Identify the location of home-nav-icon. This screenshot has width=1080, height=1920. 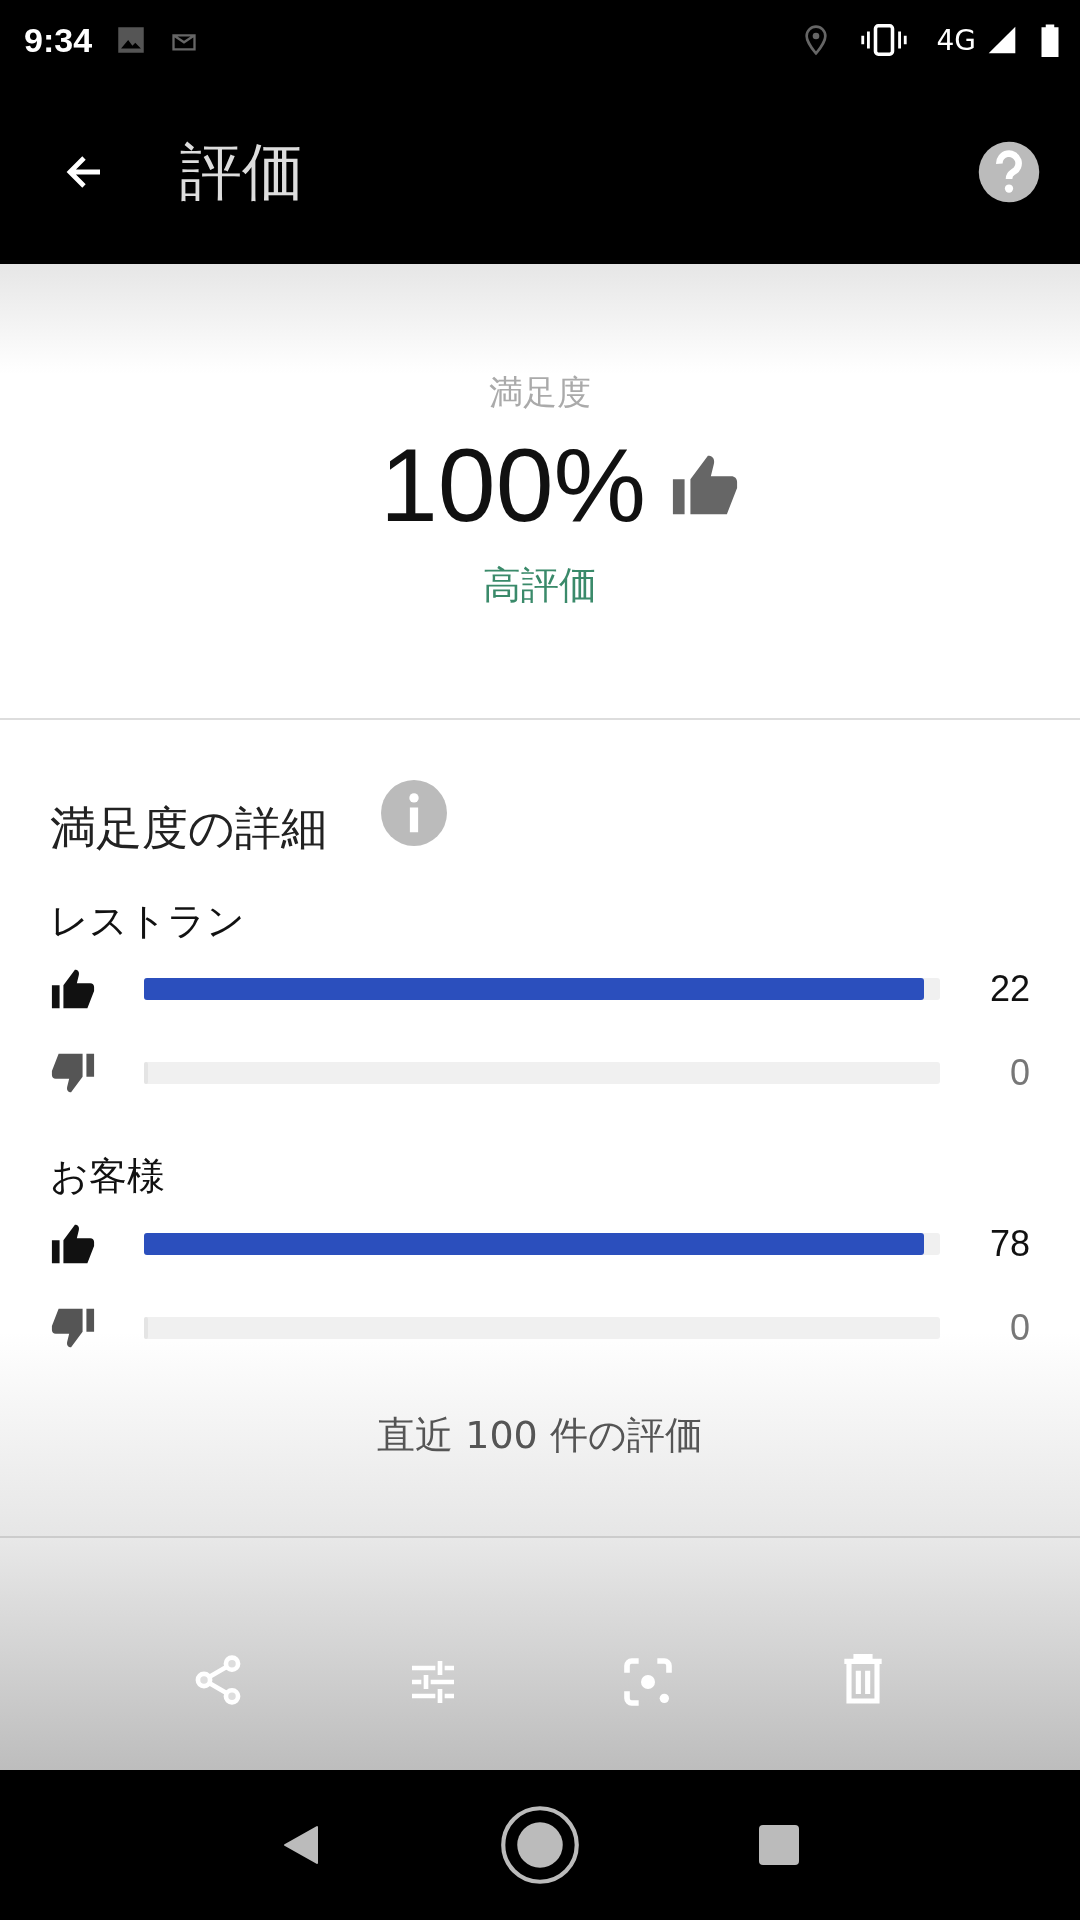
(540, 1845).